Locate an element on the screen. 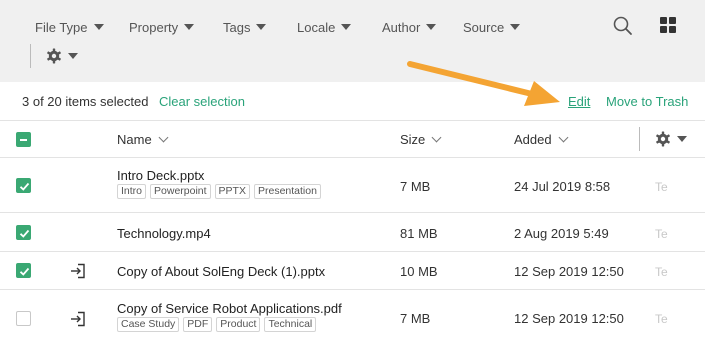 The image size is (705, 345). column-label: Name is located at coordinates (134, 139).